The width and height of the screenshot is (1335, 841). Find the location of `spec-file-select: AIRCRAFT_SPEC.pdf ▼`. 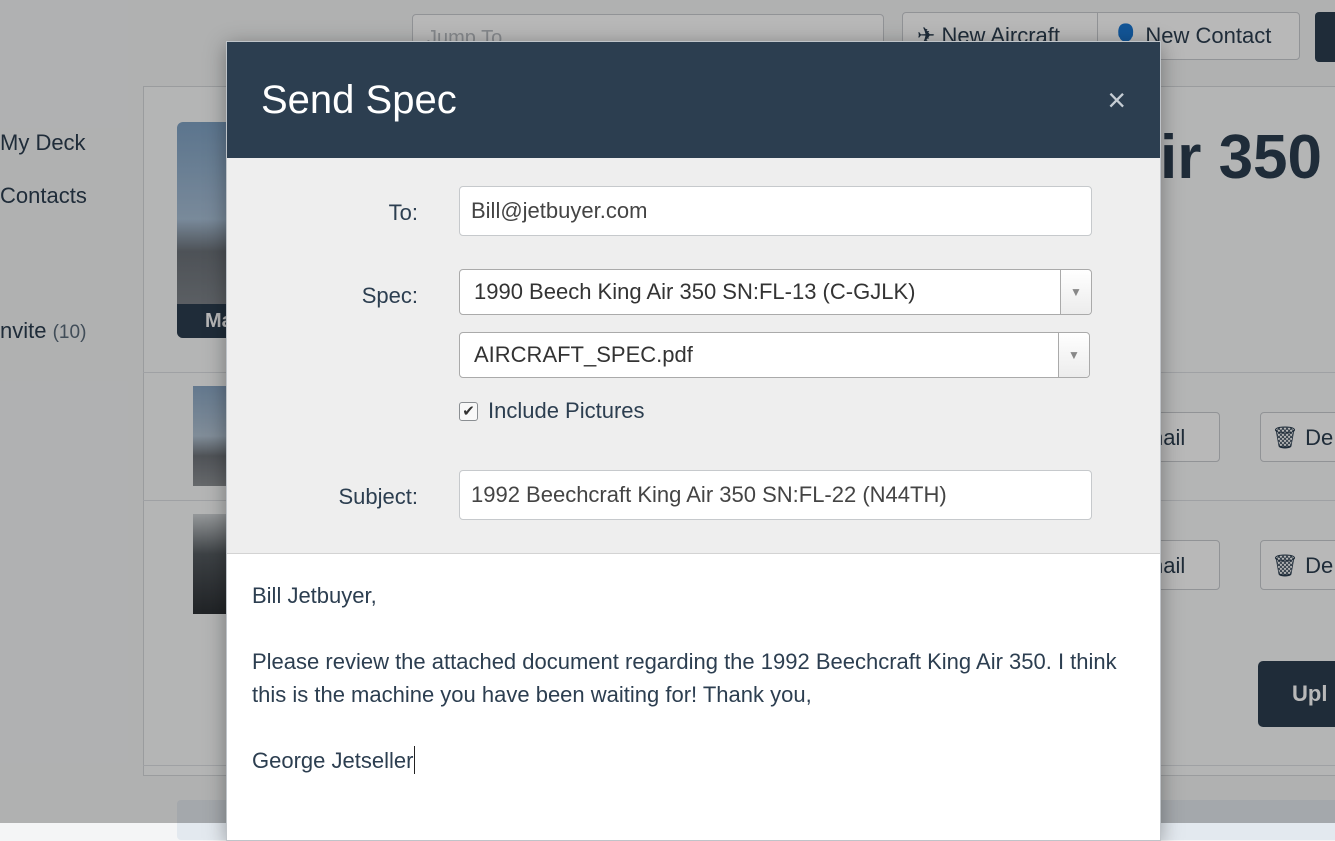

spec-file-select: AIRCRAFT_SPEC.pdf ▼ is located at coordinates (774, 355).